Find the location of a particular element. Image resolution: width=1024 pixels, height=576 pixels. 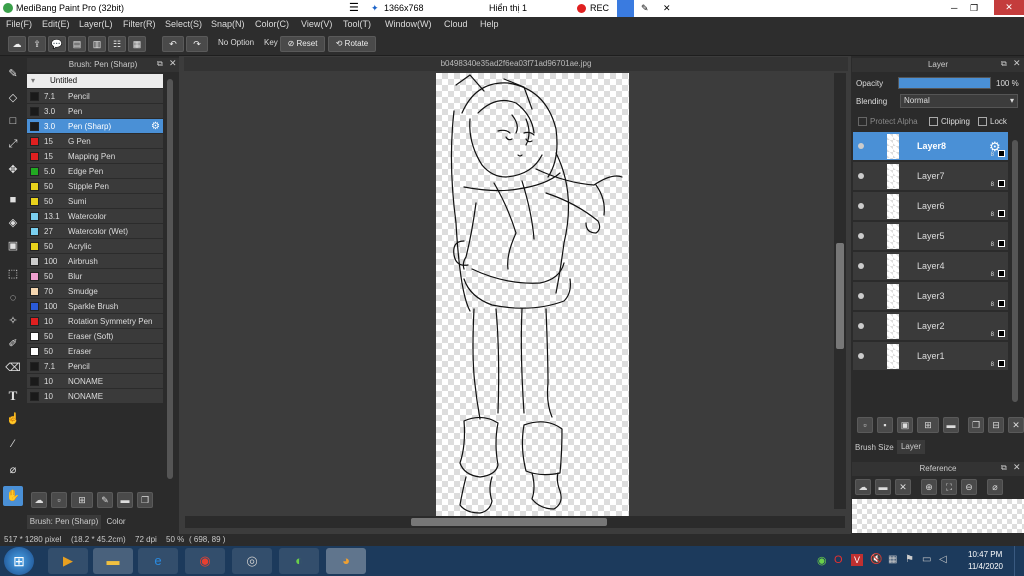

reference-panel-close-icon: ✕ is located at coordinates (1017, 467).